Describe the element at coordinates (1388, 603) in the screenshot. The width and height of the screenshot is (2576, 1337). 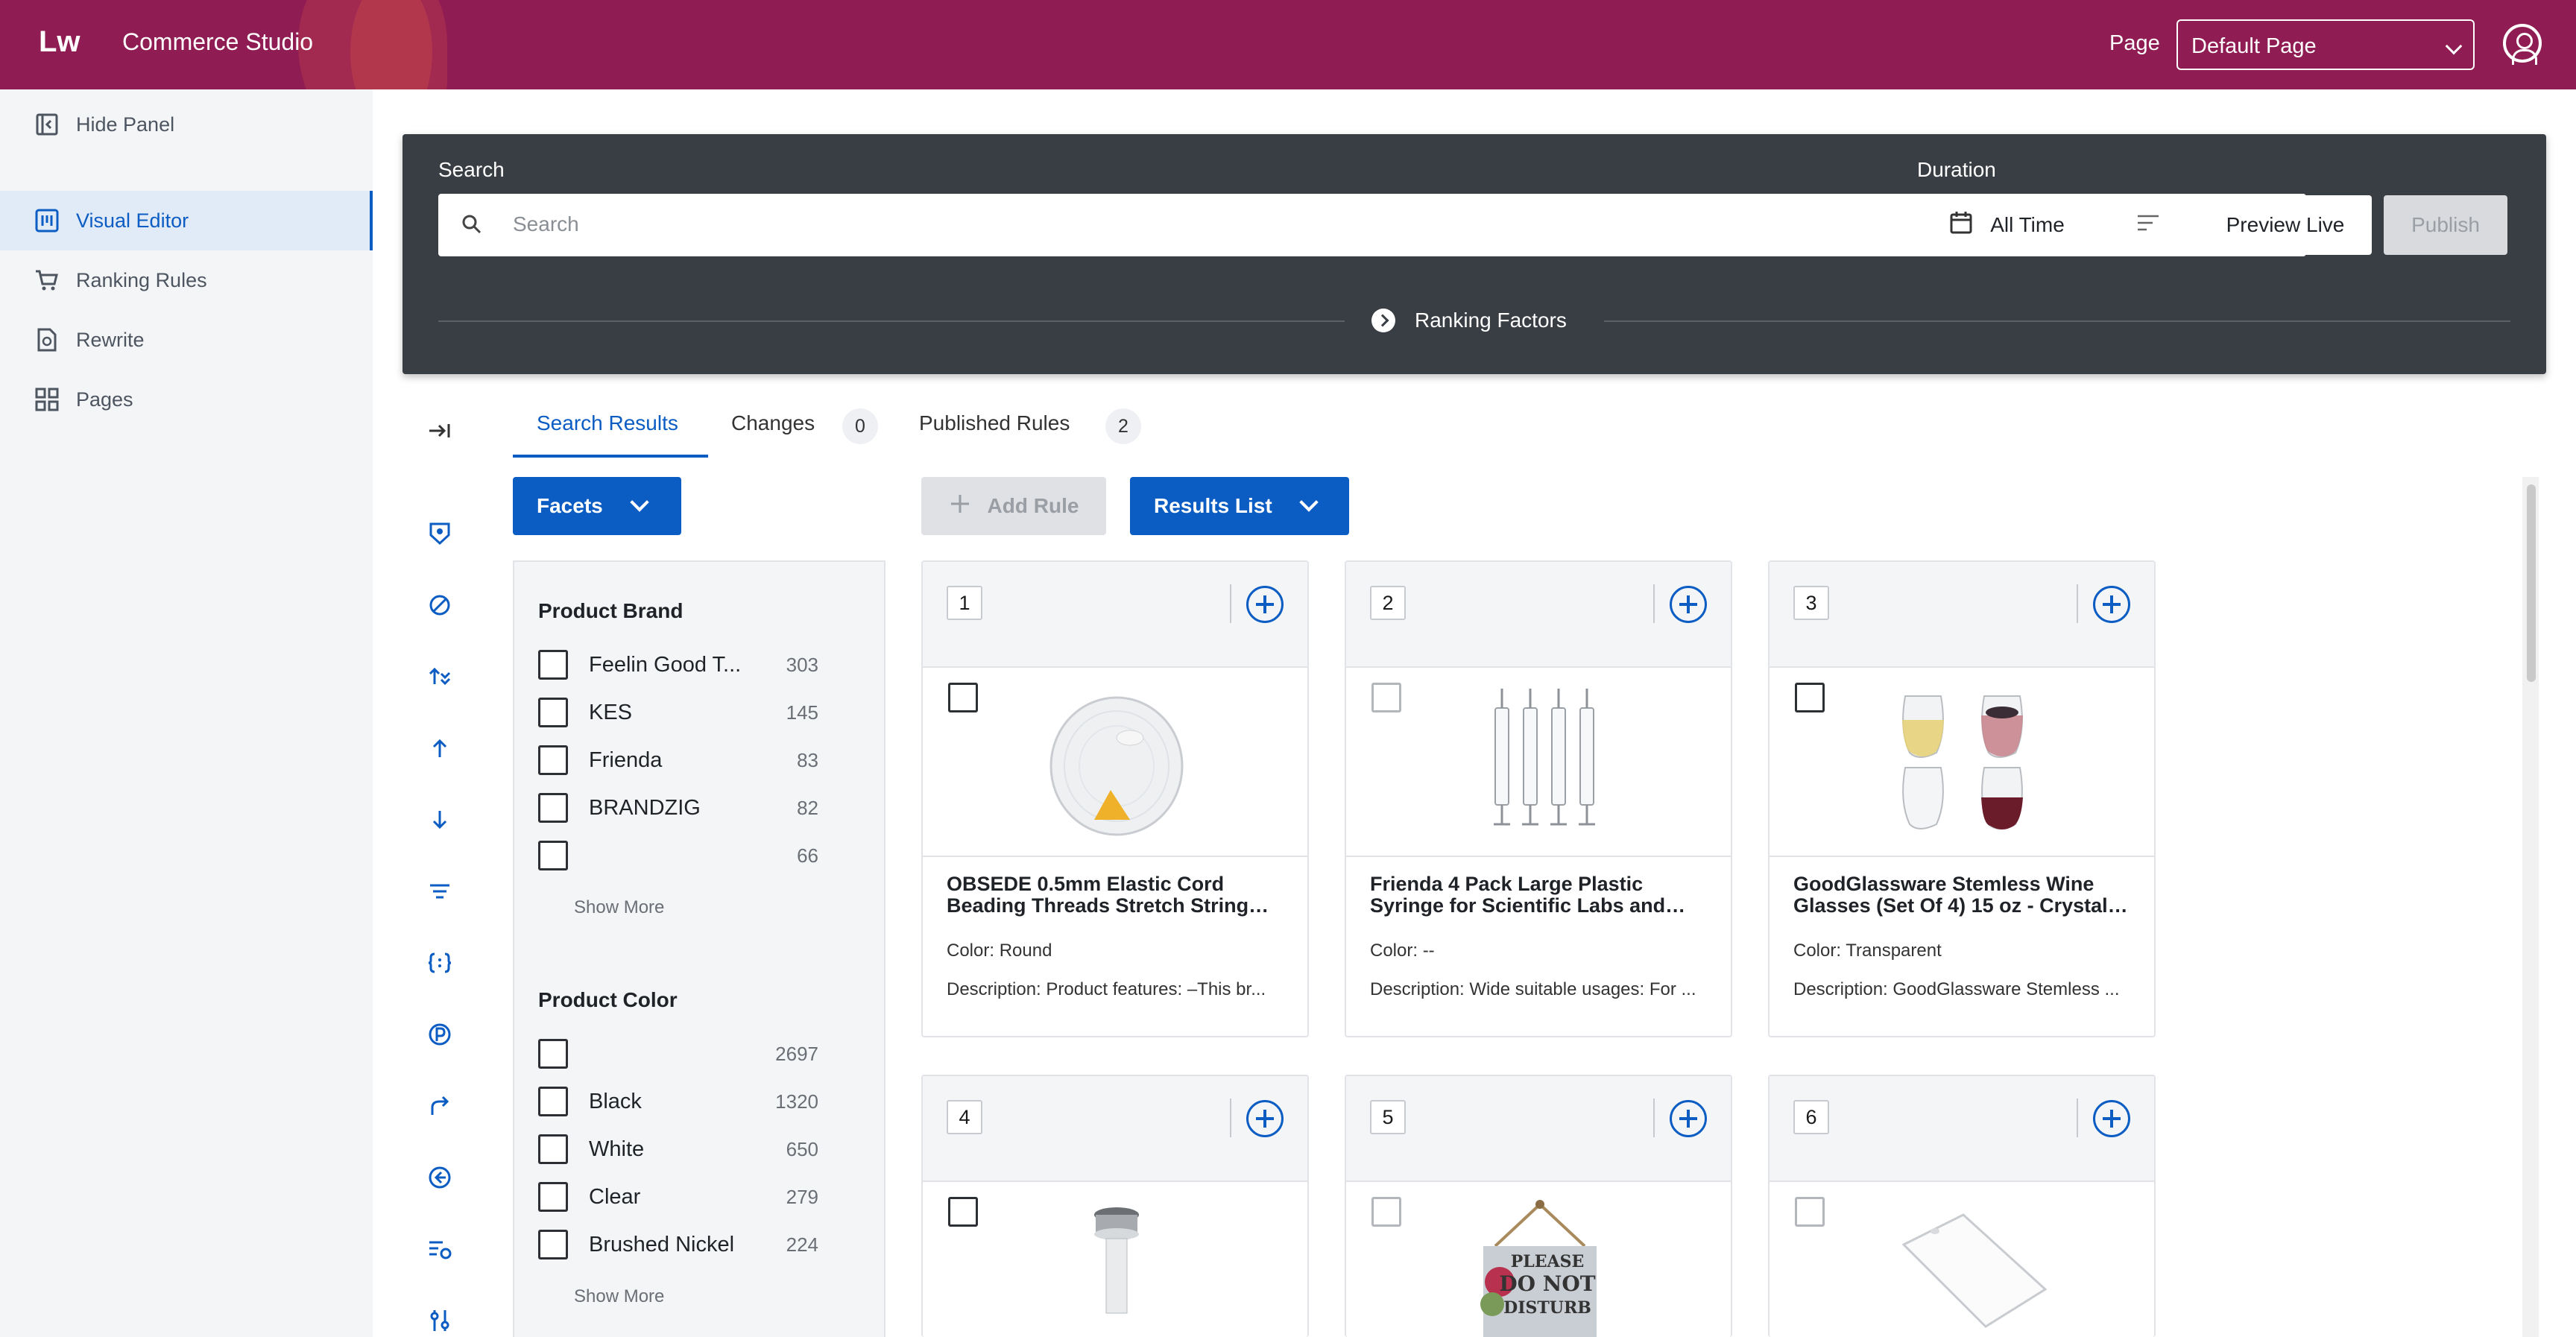
I see `position-input: 2` at that location.